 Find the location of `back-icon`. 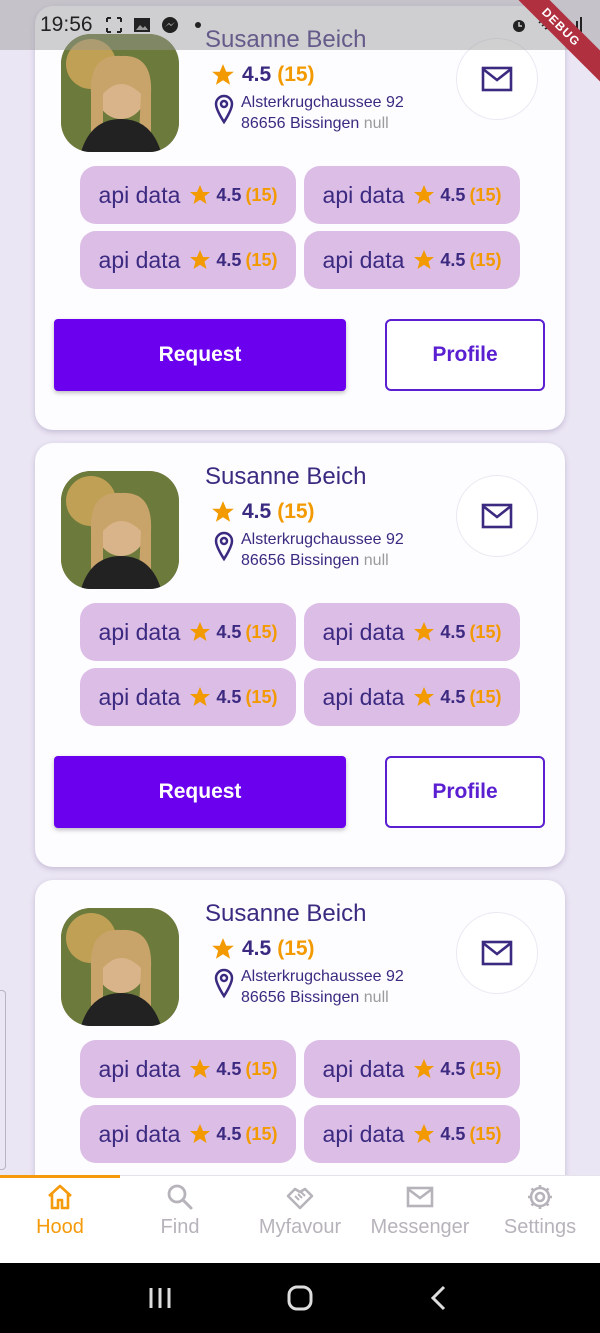

back-icon is located at coordinates (440, 1298).